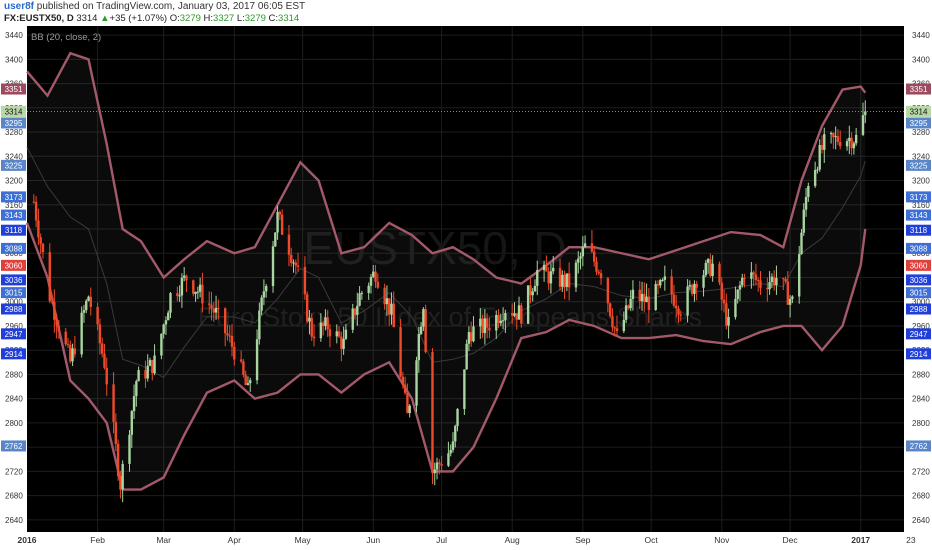  Describe the element at coordinates (14, 59) in the screenshot. I see `y-tick-label: 3400` at that location.